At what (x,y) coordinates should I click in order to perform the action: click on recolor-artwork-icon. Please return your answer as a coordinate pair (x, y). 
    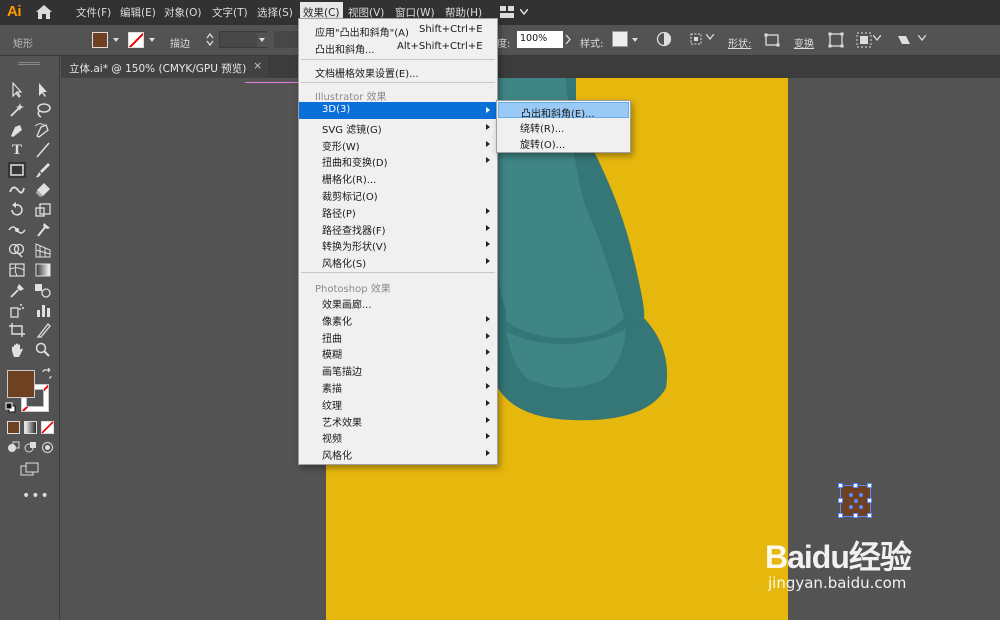
    Looking at the image, I should click on (664, 39).